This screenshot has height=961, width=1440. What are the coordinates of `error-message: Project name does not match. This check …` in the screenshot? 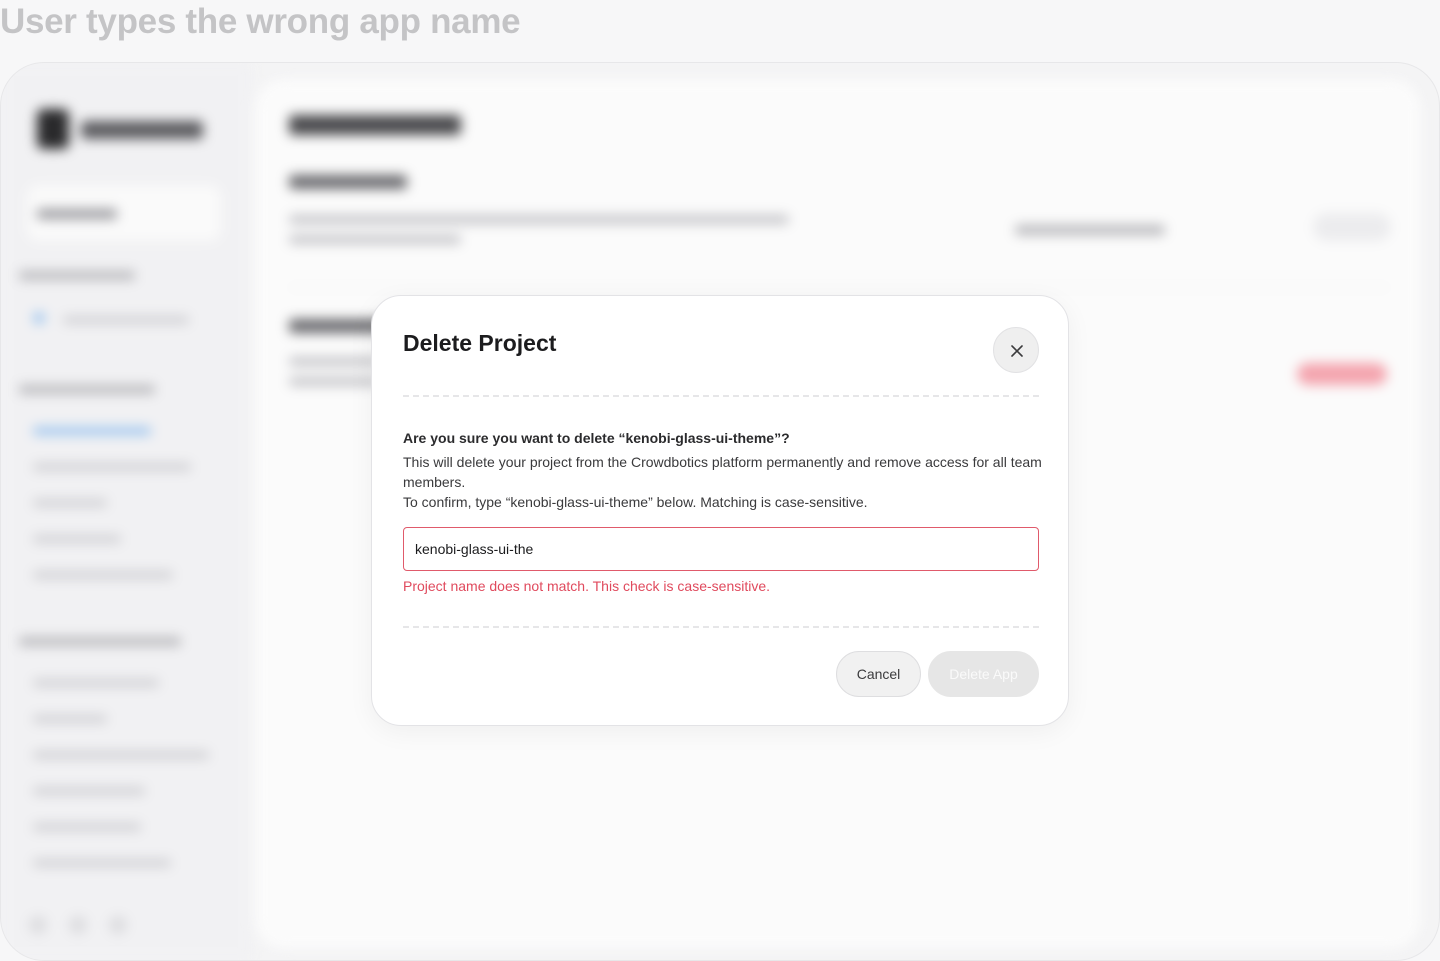 It's located at (587, 586).